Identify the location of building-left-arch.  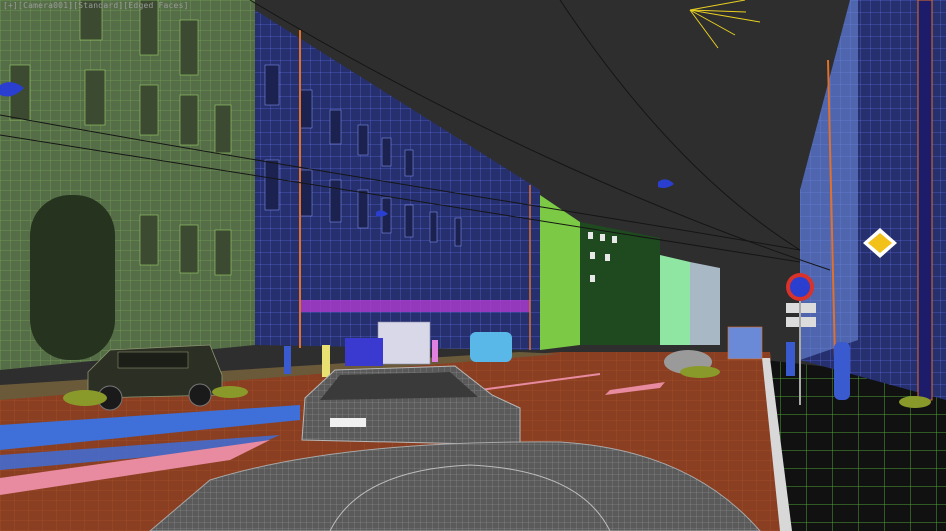
(72, 277).